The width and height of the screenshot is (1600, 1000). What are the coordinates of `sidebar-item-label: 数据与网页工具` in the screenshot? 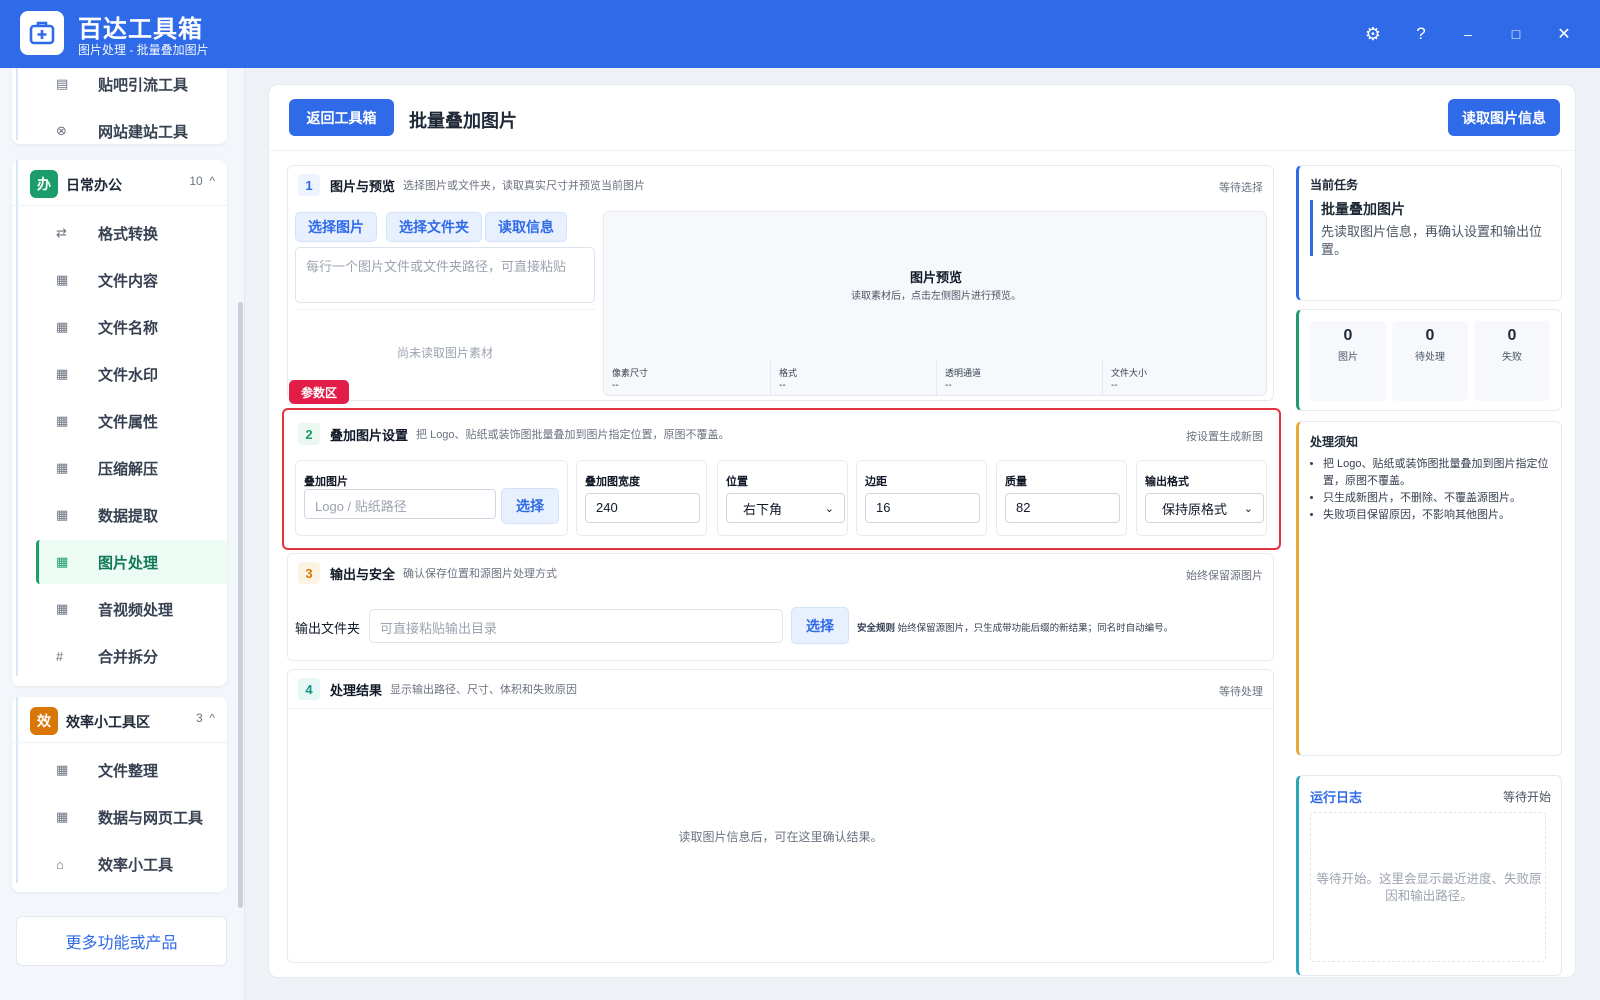 It's located at (151, 818).